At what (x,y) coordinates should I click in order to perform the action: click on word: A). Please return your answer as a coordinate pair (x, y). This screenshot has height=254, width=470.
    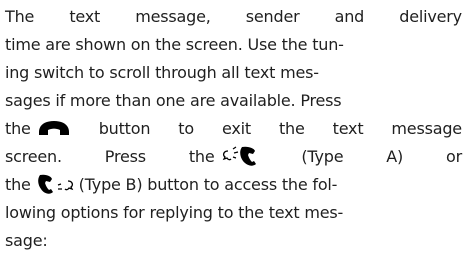
    Looking at the image, I should click on (395, 156).